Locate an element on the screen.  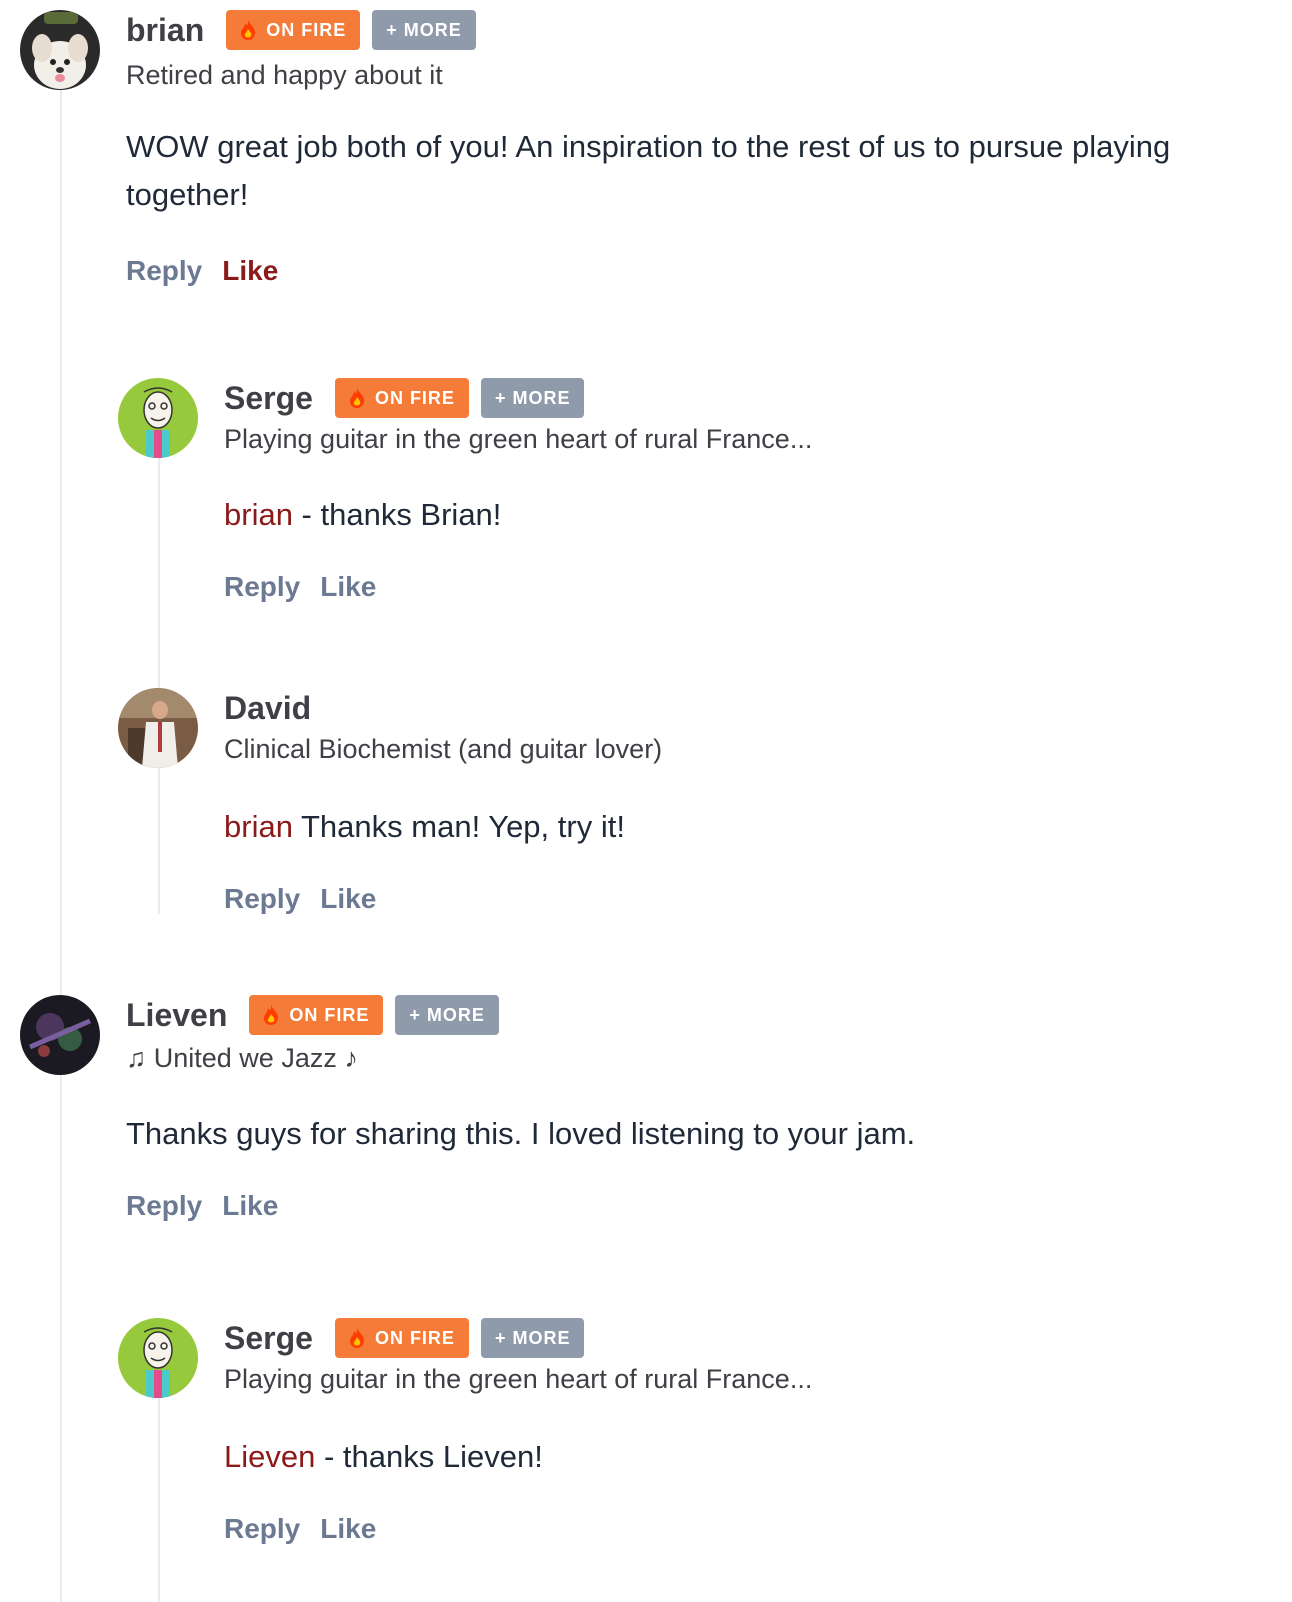
author-name: Lieven is located at coordinates (176, 1015).